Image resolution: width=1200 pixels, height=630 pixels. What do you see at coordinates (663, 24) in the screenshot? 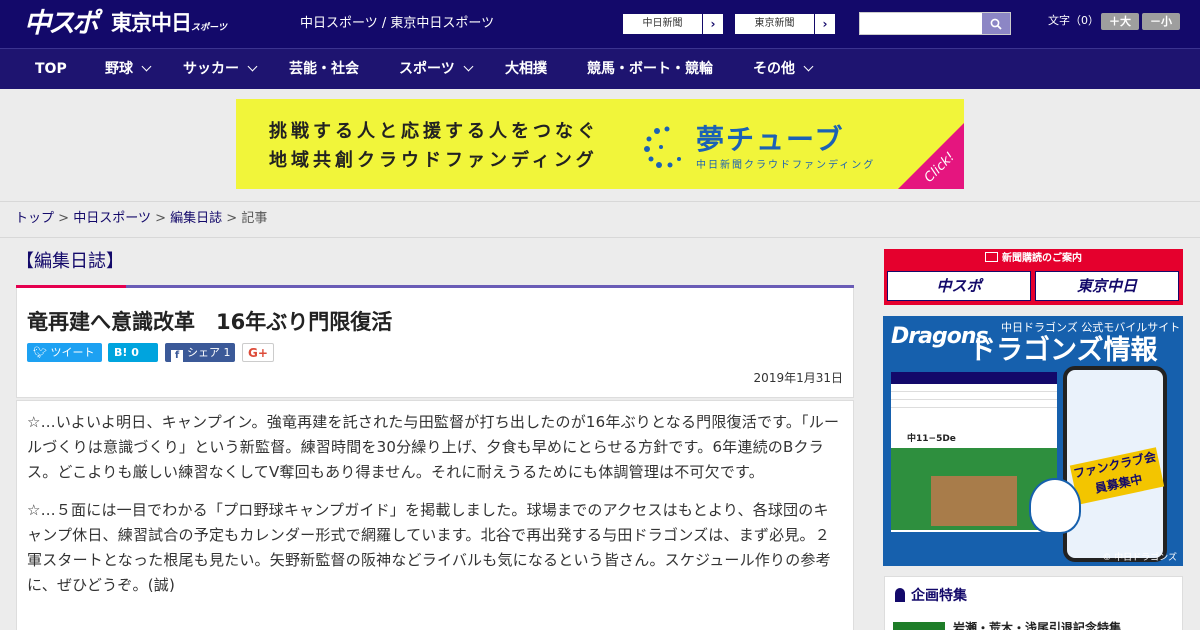
I see `paper-link-label: 中日新聞` at bounding box center [663, 24].